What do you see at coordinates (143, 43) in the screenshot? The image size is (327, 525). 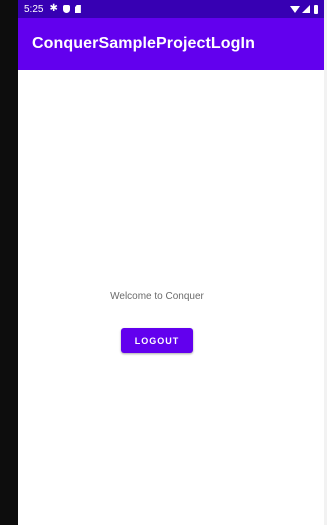 I see `app-title: ConquerSampleProjectLogIn` at bounding box center [143, 43].